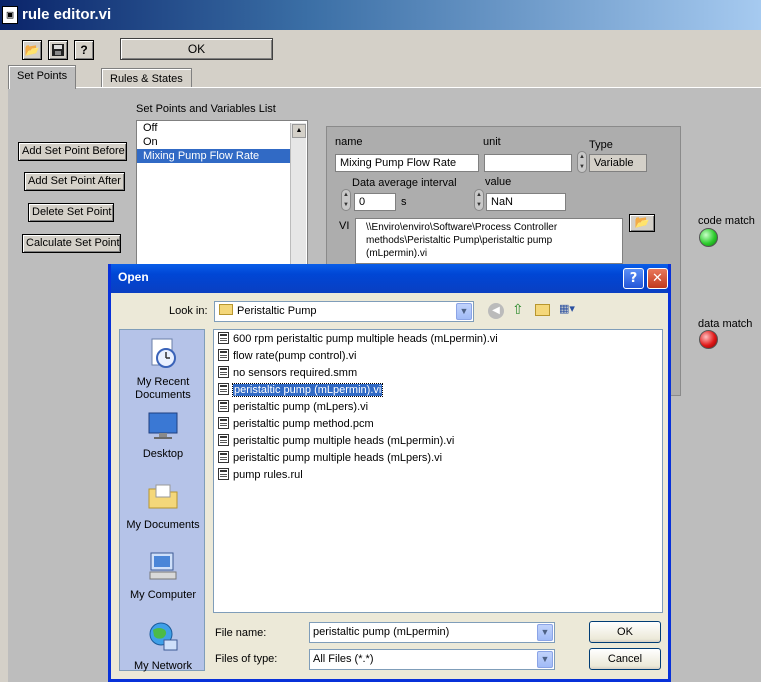  I want to click on list-item: peristaltic pump method.pcm, so click(296, 425).